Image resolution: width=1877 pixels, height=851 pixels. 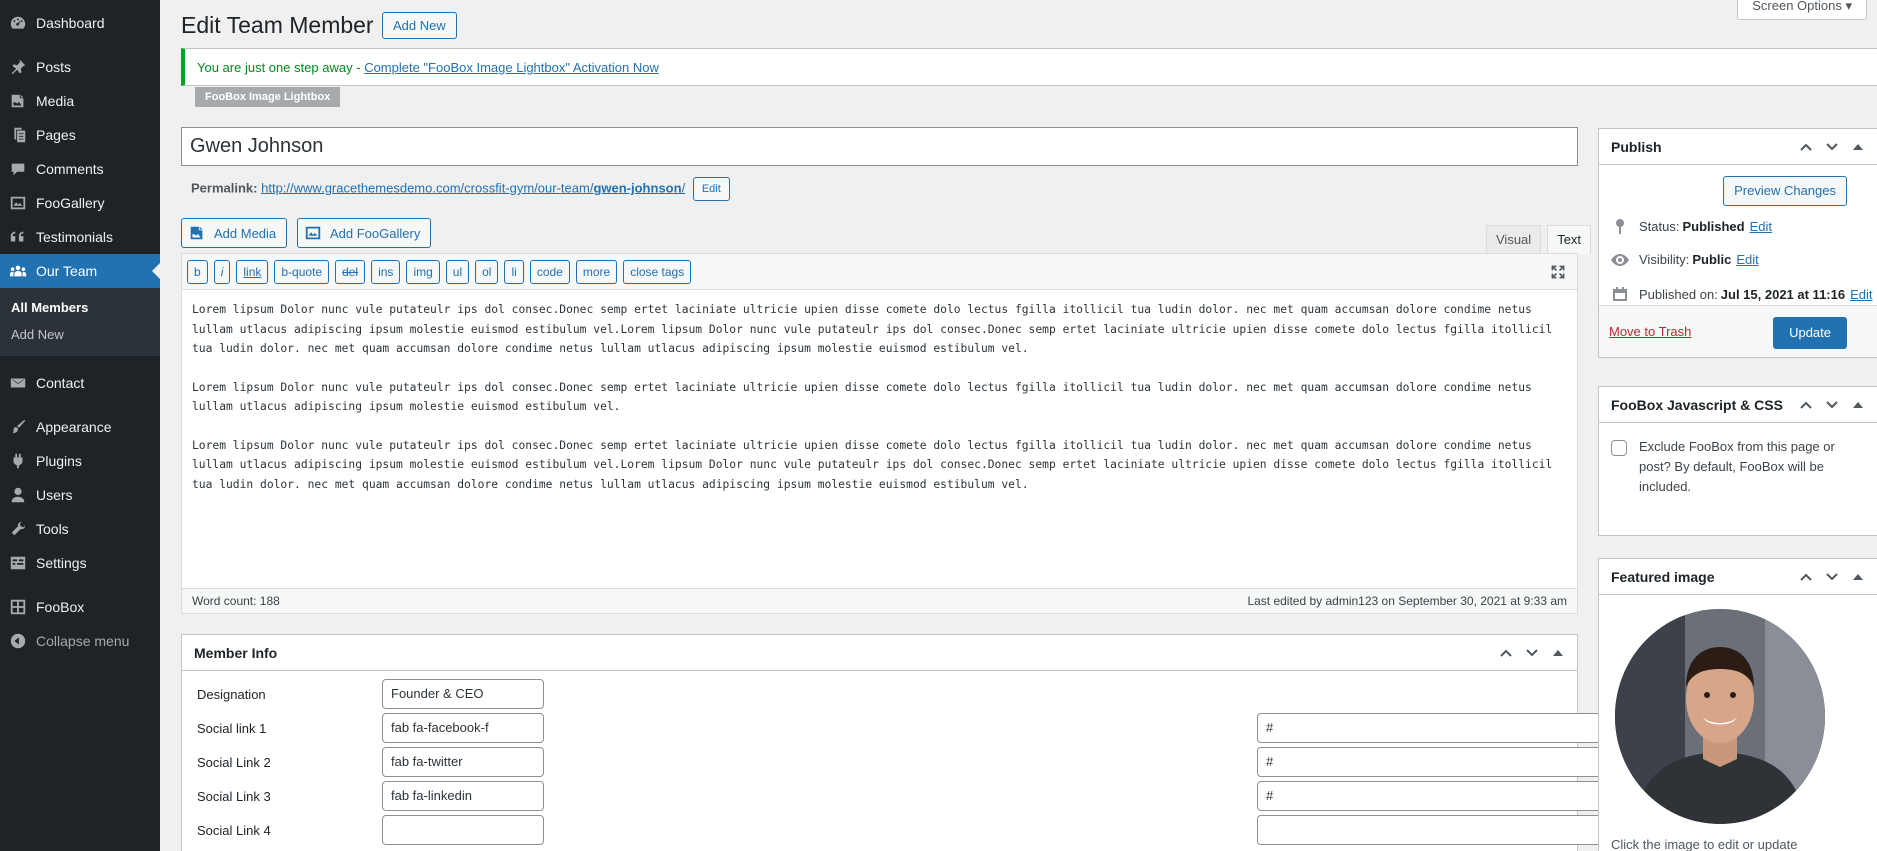 What do you see at coordinates (1558, 272) in the screenshot?
I see `fullscreen-icon` at bounding box center [1558, 272].